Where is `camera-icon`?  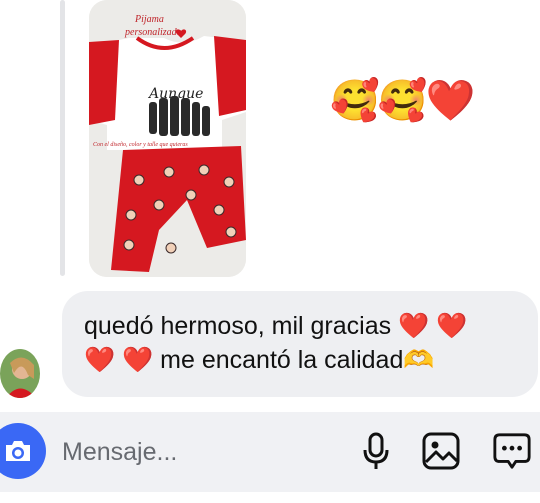
camera-icon is located at coordinates (18, 451).